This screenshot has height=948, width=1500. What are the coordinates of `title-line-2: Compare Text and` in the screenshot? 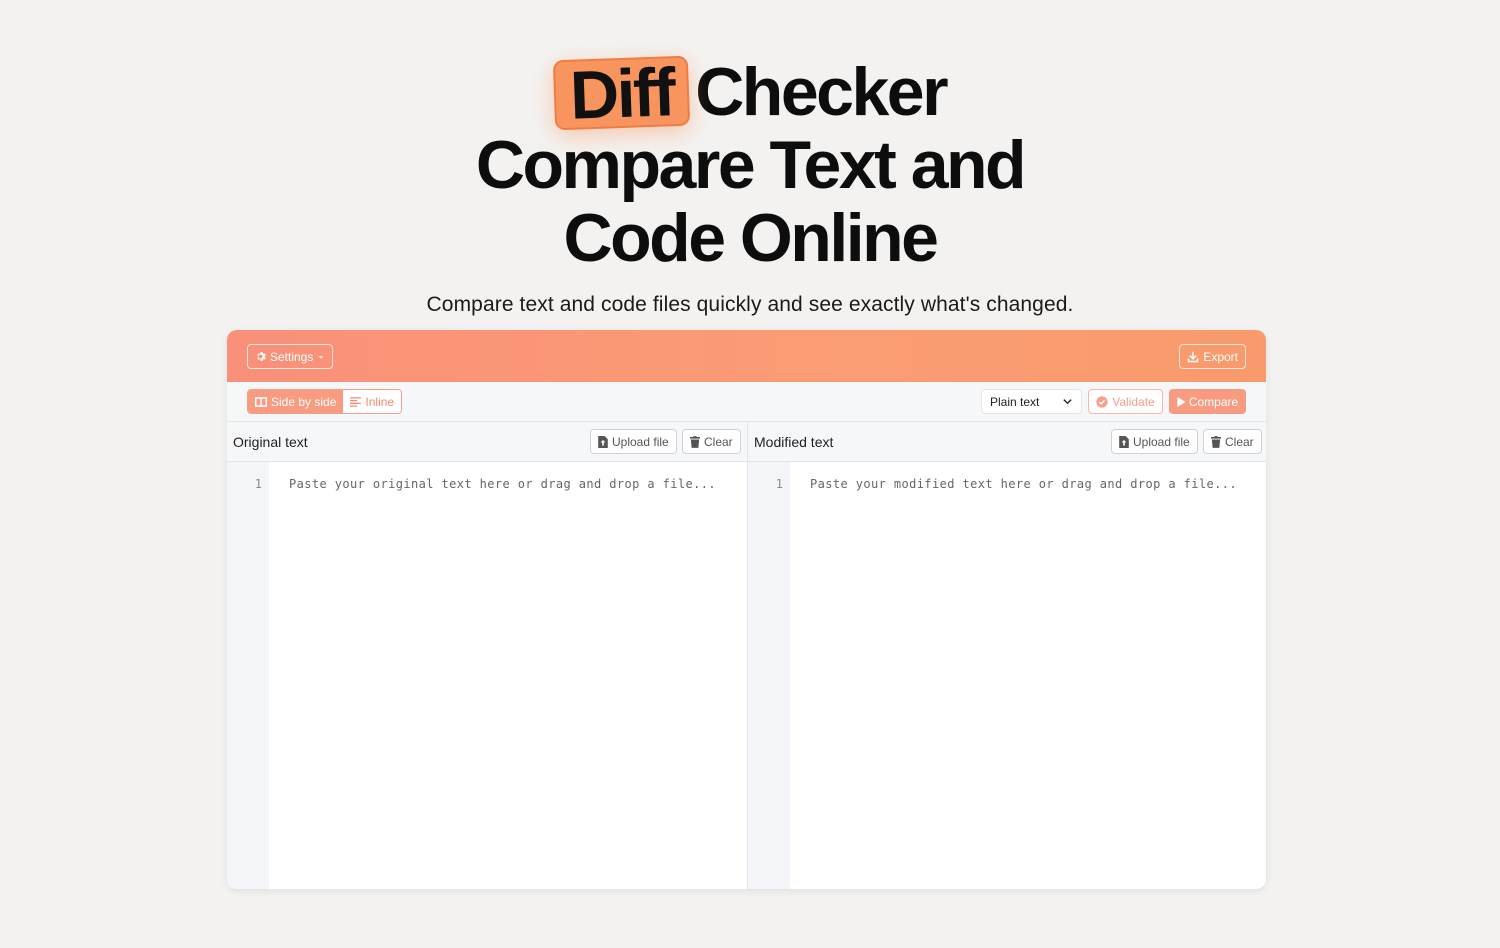 It's located at (751, 165).